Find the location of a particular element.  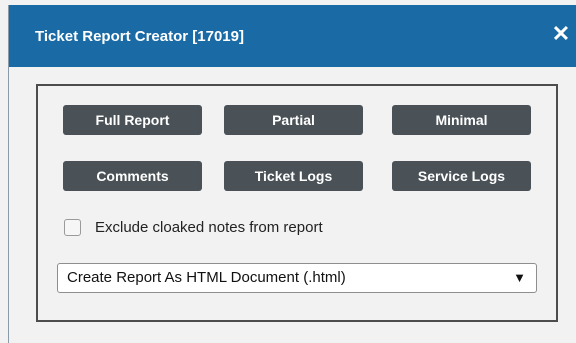

report-format-value: Create Report As HTML Document (.html) is located at coordinates (206, 277).